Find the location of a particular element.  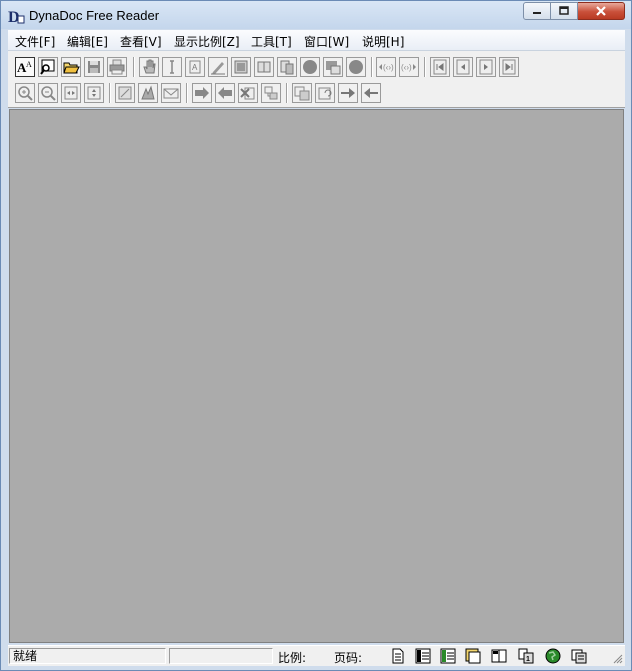

status-bar: 就绪 比例: 页码: 1 is located at coordinates (316, 655).